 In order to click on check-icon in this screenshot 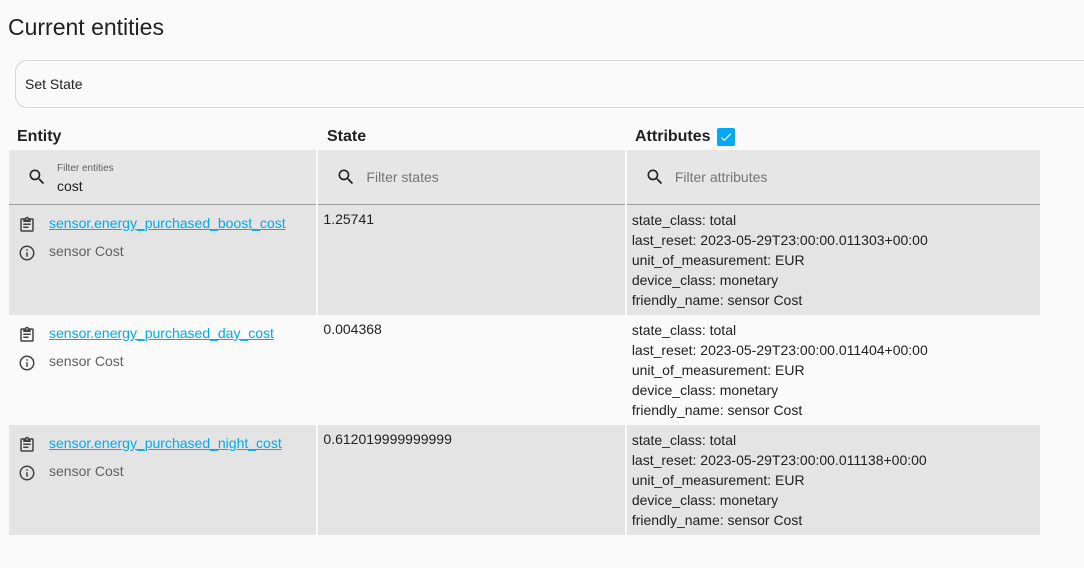, I will do `click(726, 137)`.